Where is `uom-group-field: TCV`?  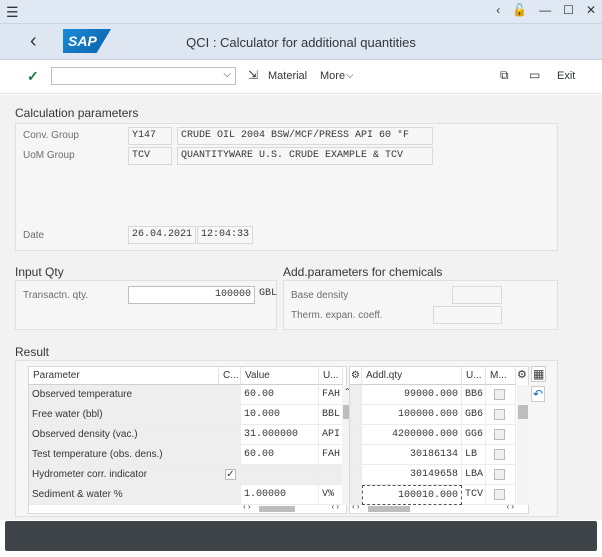
uom-group-field: TCV is located at coordinates (150, 156).